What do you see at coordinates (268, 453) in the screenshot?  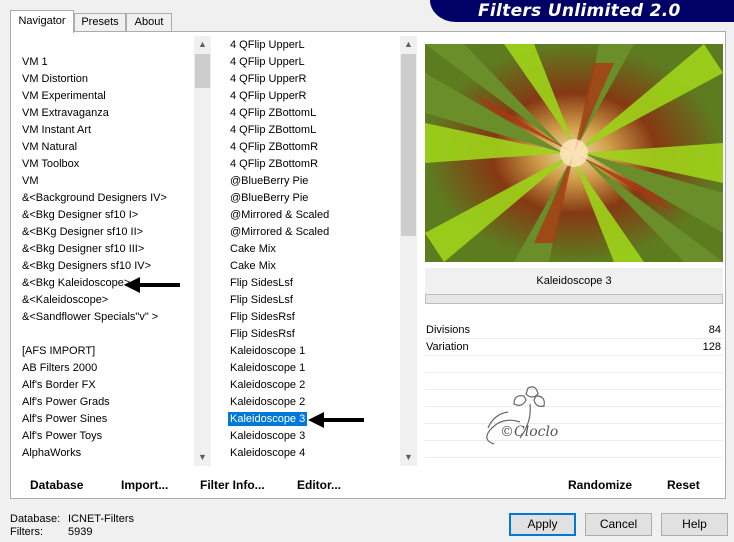 I see `filter-item-label: Kaleidoscope 4` at bounding box center [268, 453].